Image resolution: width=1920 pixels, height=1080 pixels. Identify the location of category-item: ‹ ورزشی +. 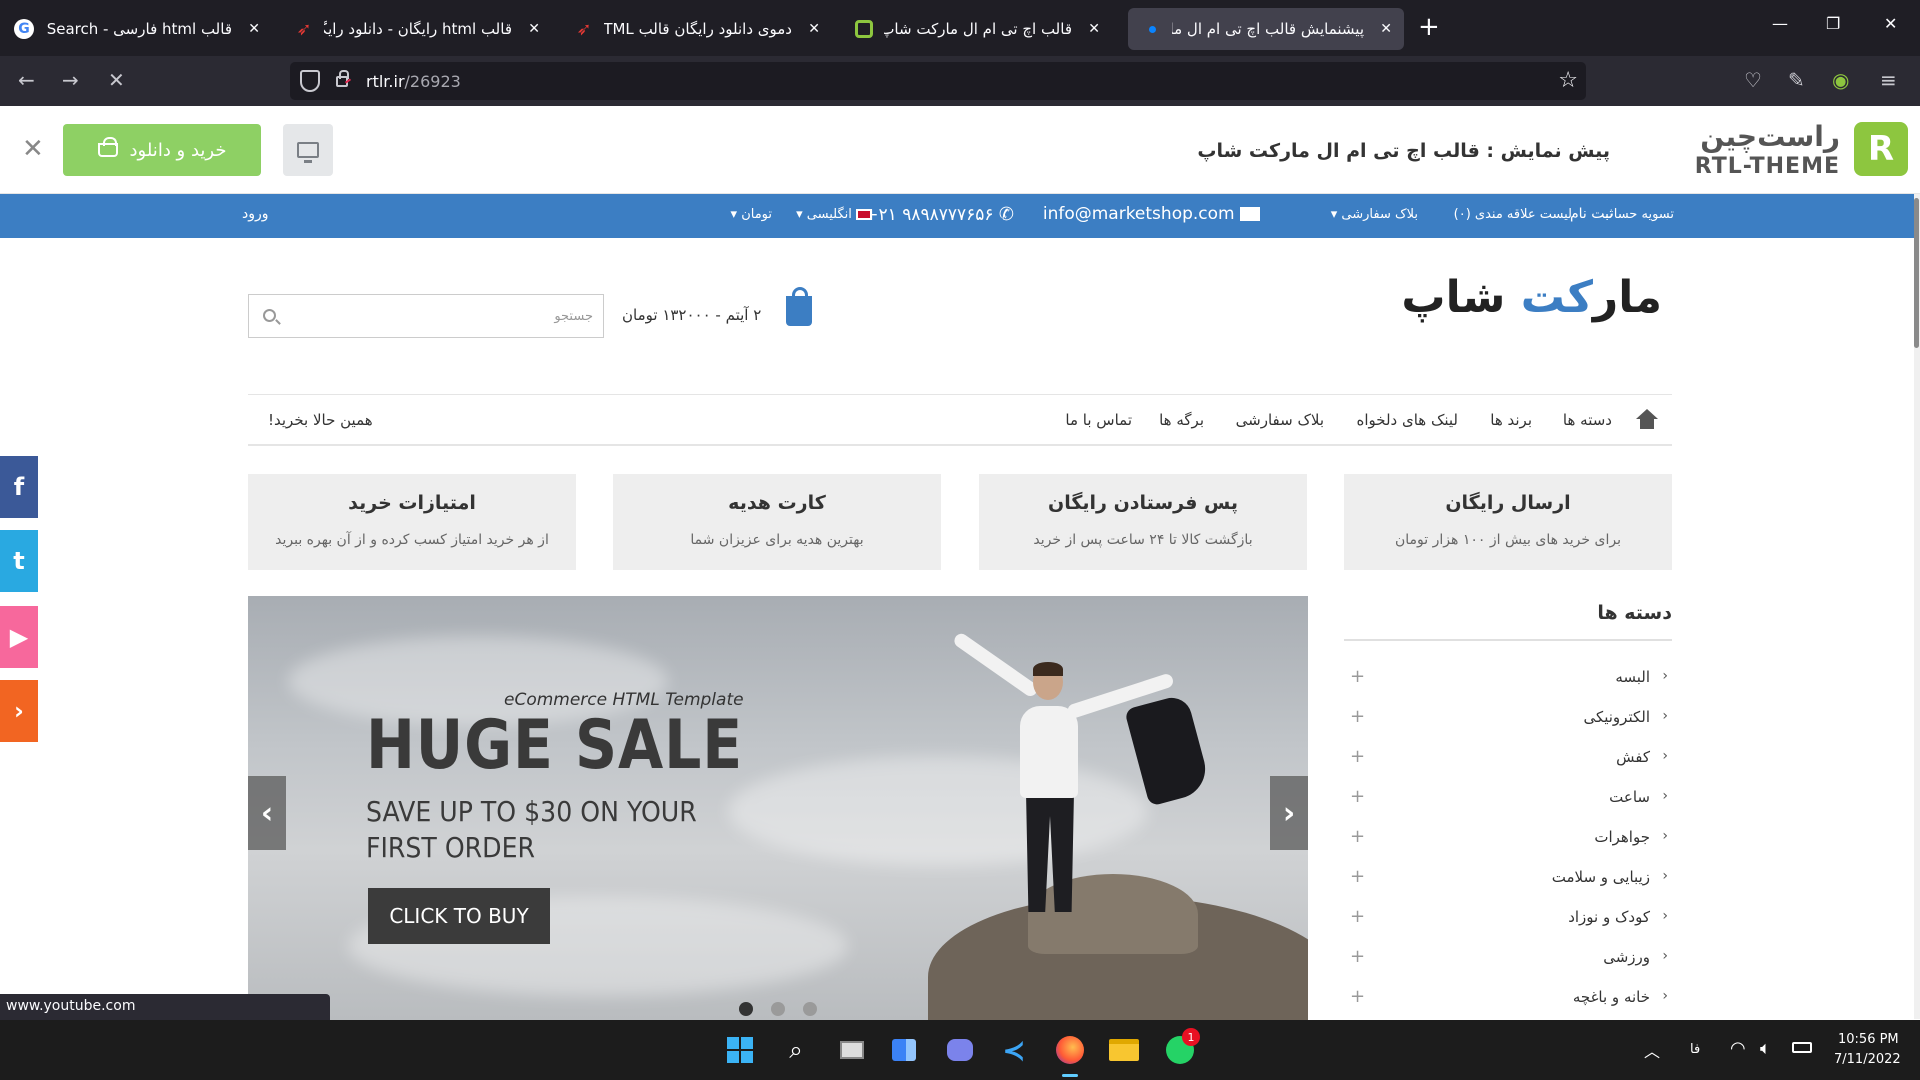
(1508, 958).